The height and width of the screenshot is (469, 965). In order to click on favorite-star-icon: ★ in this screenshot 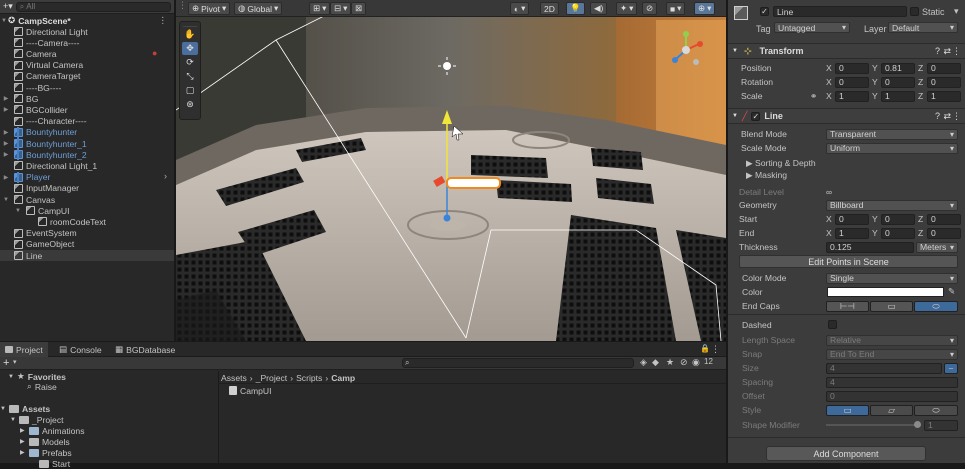, I will do `click(670, 362)`.